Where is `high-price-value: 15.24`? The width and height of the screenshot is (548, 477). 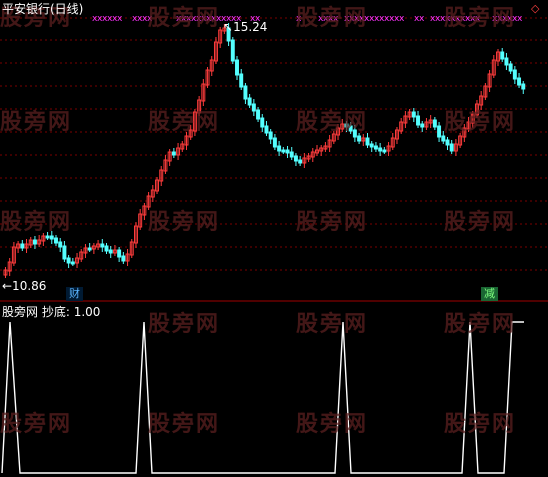
high-price-value: 15.24 is located at coordinates (250, 27).